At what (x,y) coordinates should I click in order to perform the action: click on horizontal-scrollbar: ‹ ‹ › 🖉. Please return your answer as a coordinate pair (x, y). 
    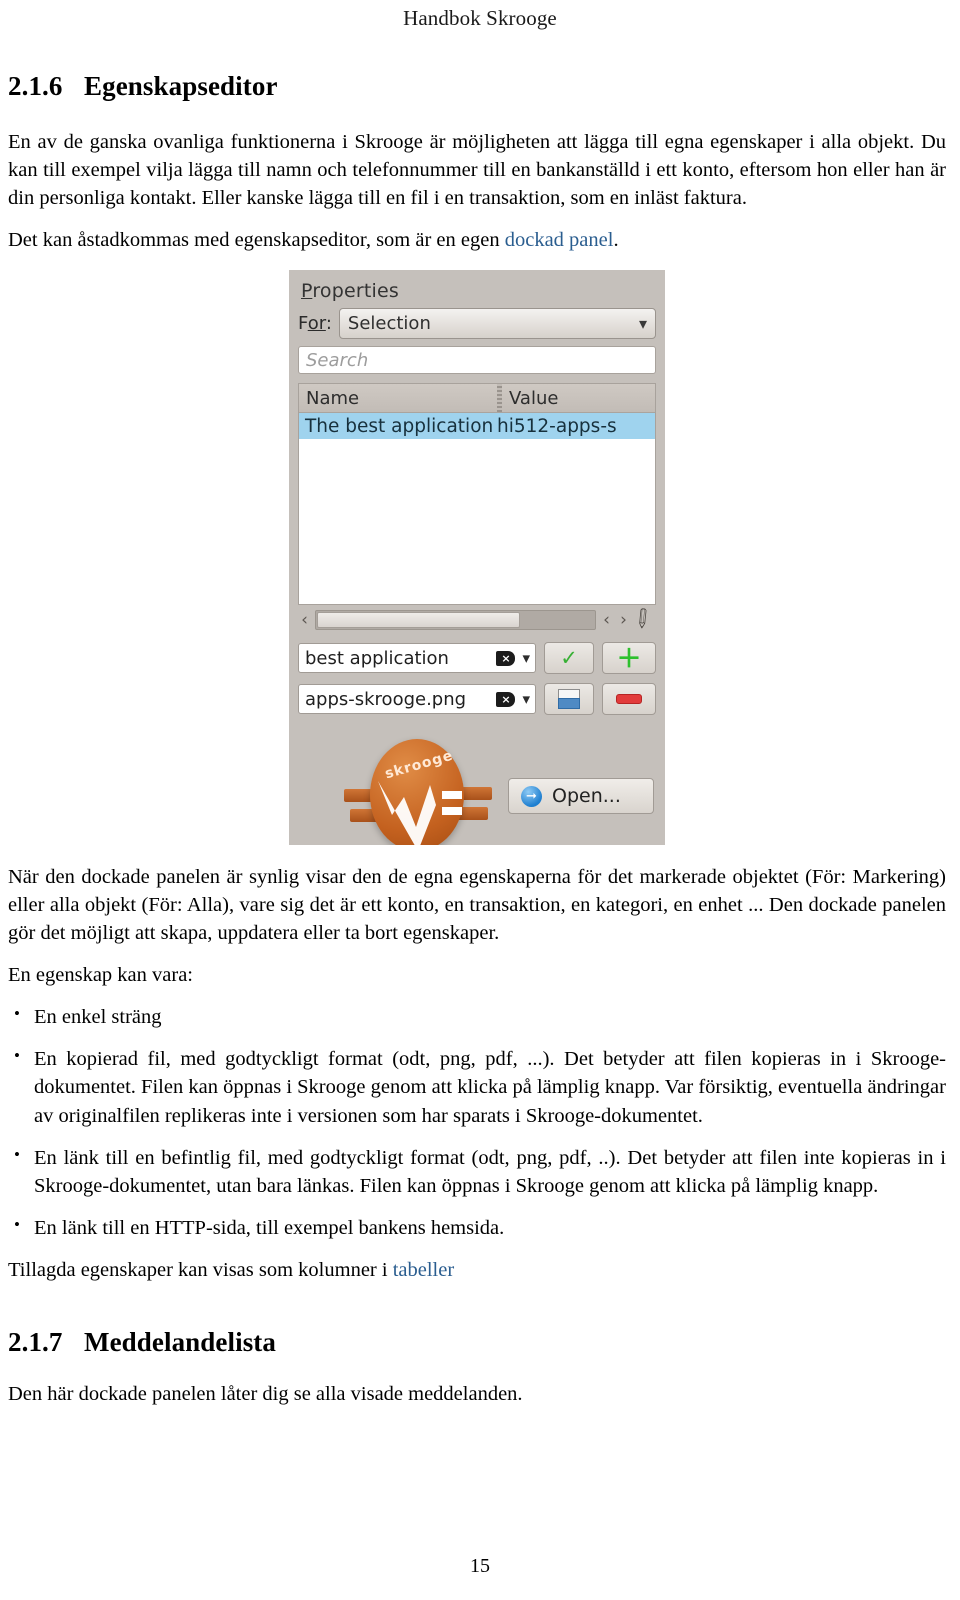
    Looking at the image, I should click on (477, 619).